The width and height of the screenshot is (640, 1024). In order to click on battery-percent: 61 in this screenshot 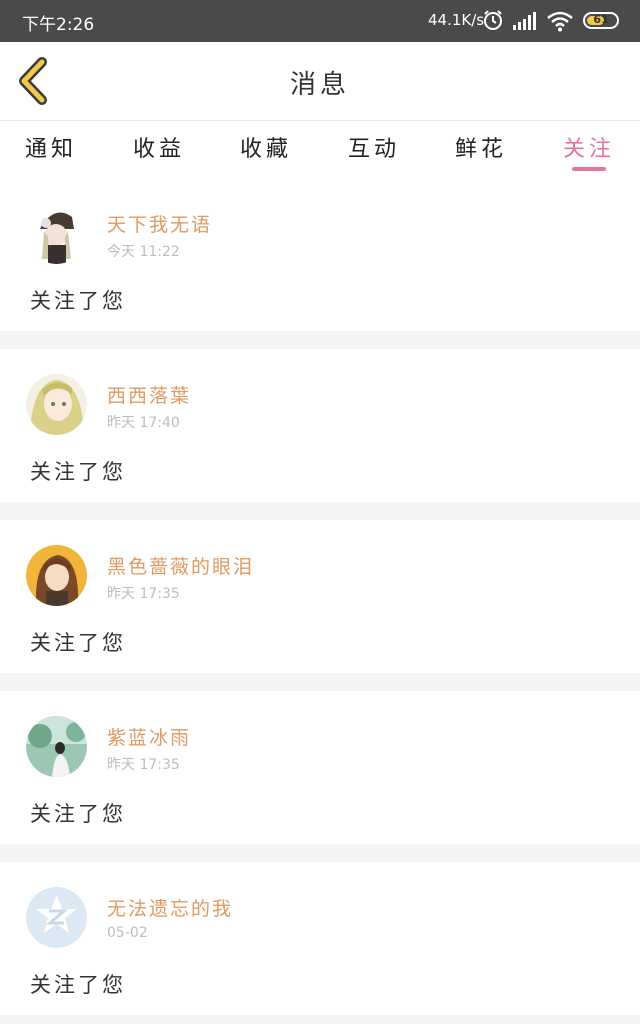, I will do `click(601, 19)`.